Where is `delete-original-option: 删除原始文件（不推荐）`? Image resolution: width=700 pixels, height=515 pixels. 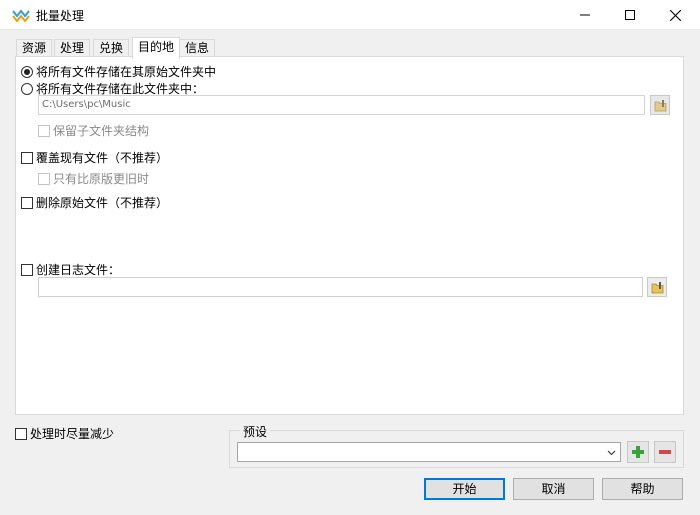 delete-original-option: 删除原始文件（不推荐） is located at coordinates (94, 202).